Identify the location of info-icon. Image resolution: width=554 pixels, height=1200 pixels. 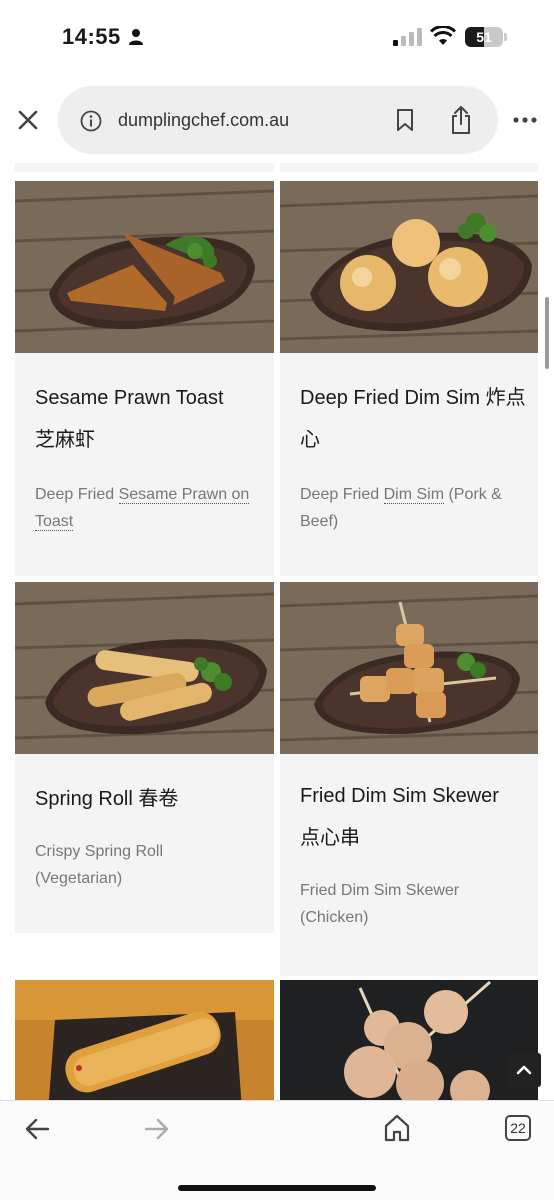
(91, 121).